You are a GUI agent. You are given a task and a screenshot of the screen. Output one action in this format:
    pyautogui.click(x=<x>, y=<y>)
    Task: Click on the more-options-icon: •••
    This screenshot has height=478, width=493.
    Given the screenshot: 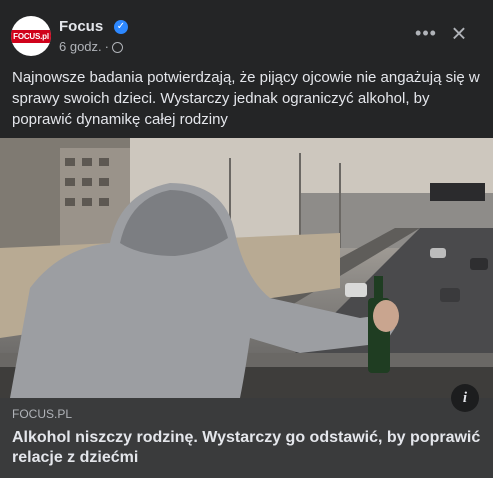 What is the action you would take?
    pyautogui.click(x=426, y=34)
    